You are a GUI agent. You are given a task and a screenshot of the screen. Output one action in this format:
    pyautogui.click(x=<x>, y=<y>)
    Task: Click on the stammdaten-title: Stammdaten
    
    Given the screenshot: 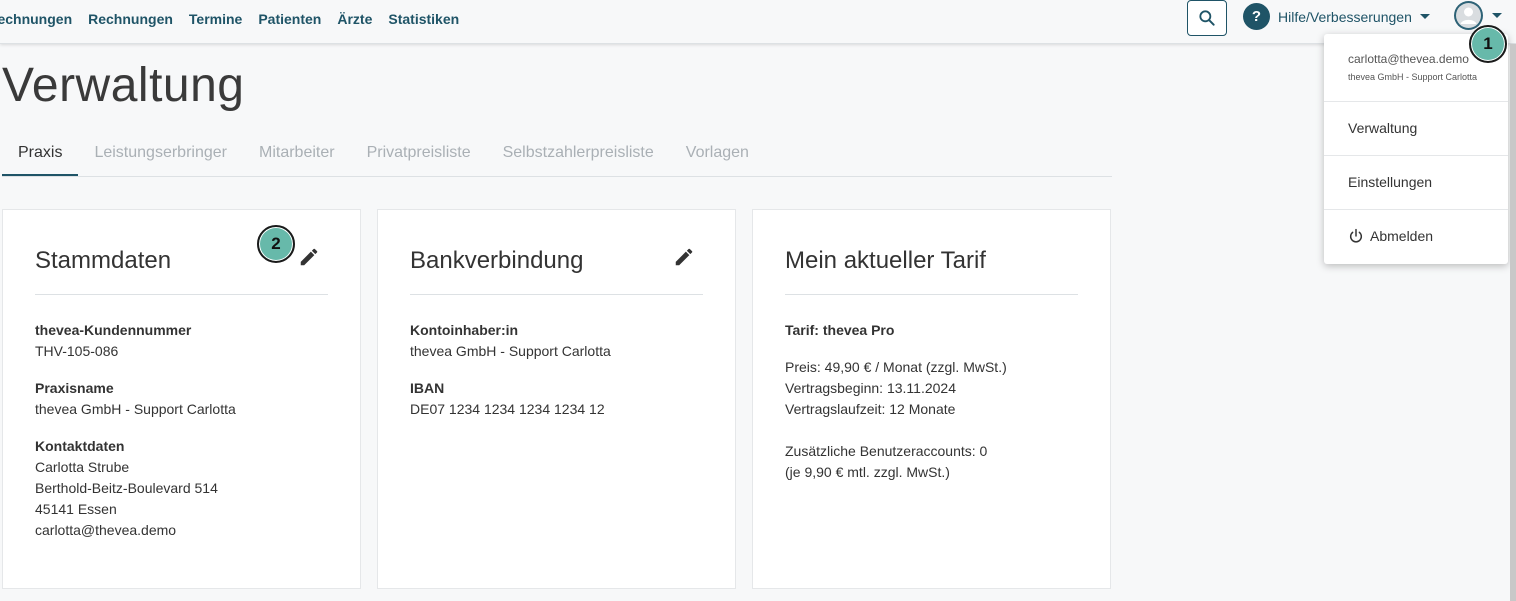 What is the action you would take?
    pyautogui.click(x=103, y=260)
    